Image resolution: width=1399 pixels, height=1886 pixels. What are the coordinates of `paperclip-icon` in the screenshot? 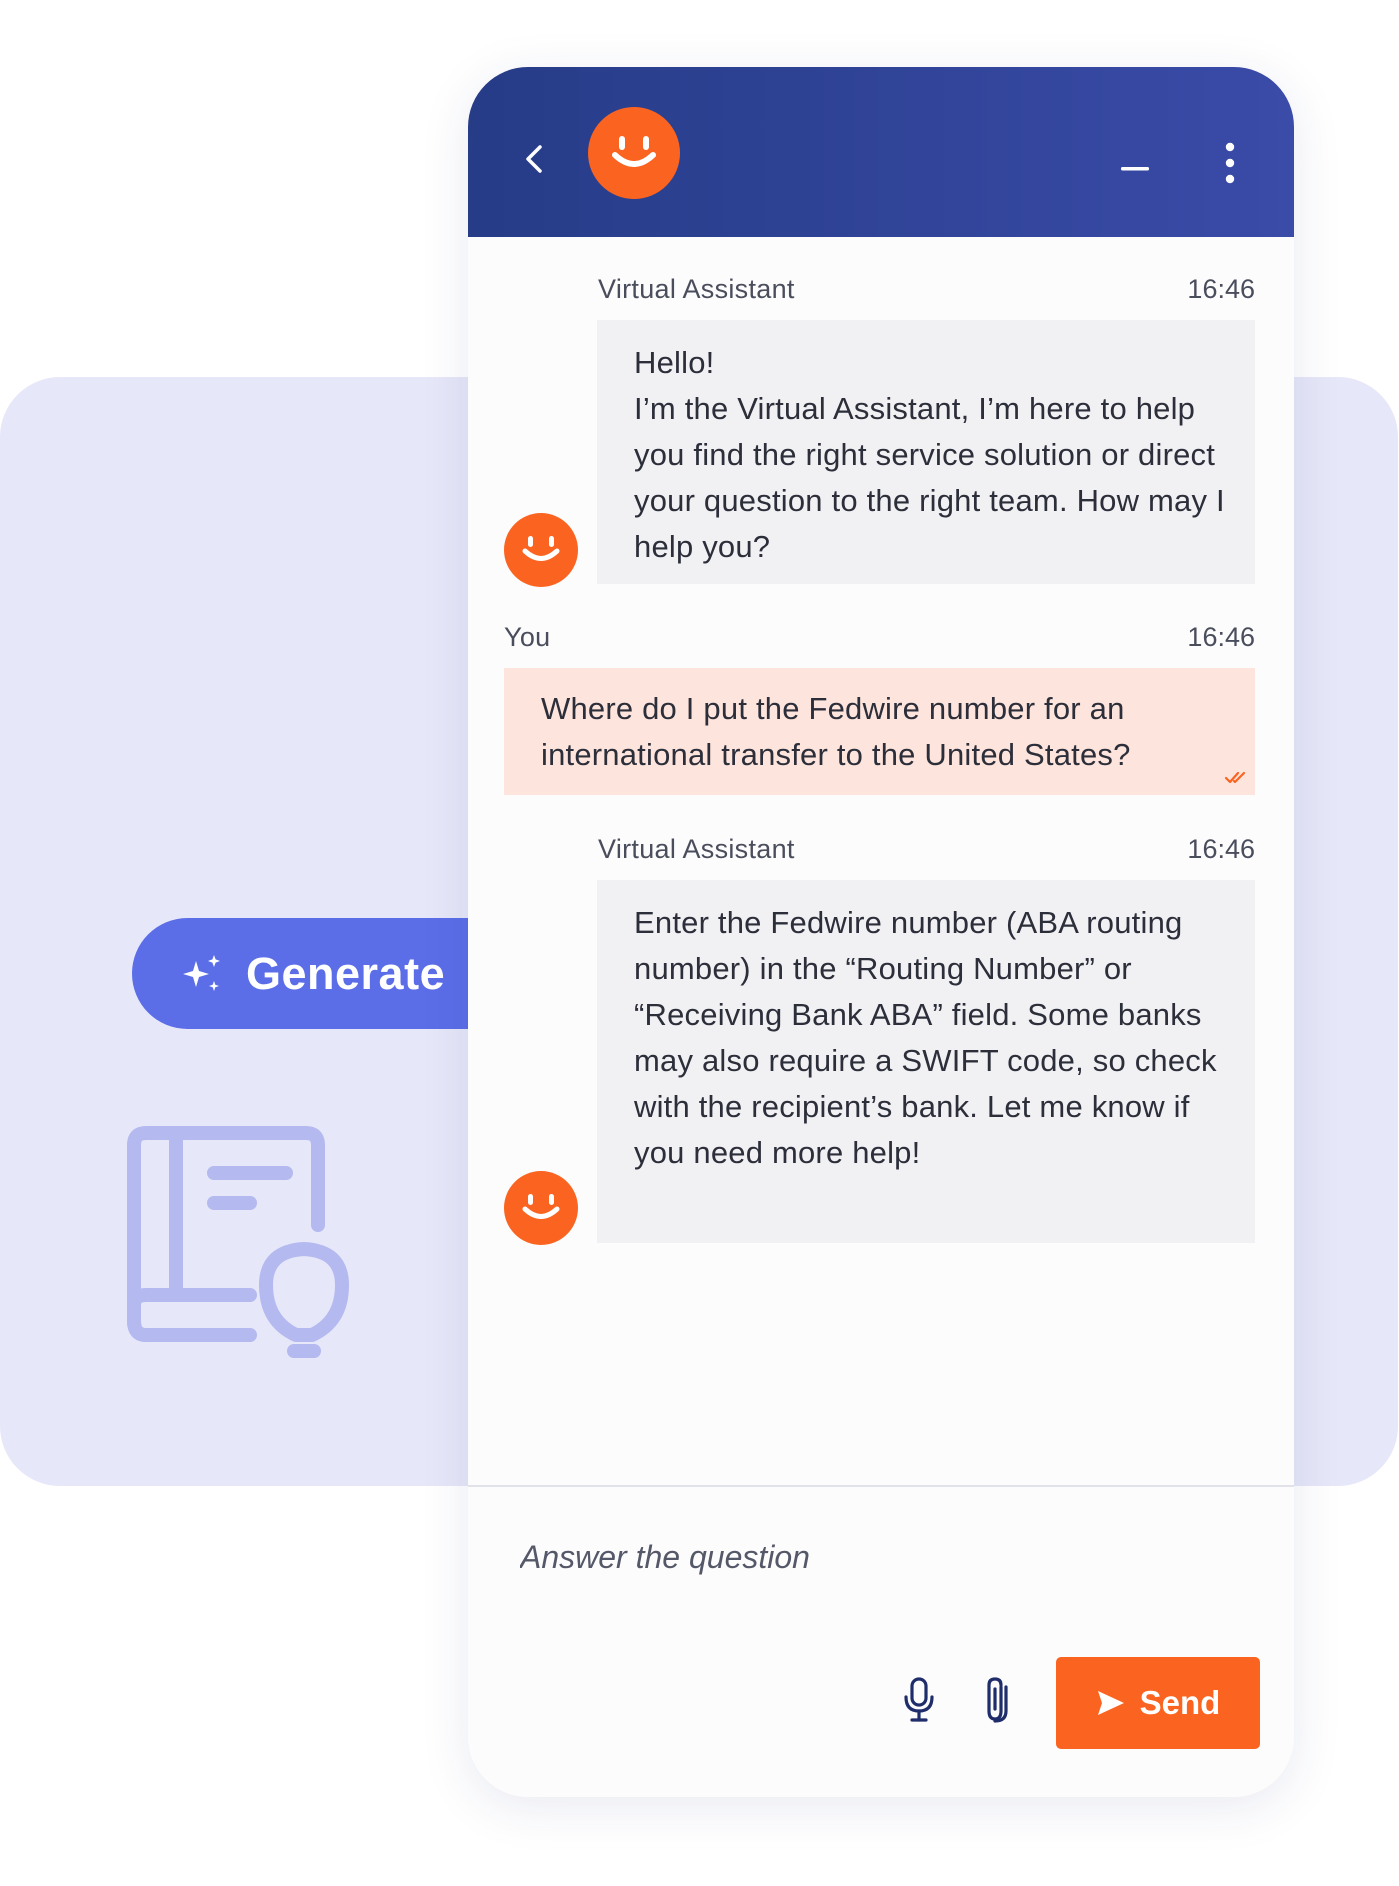 It's located at (996, 1699).